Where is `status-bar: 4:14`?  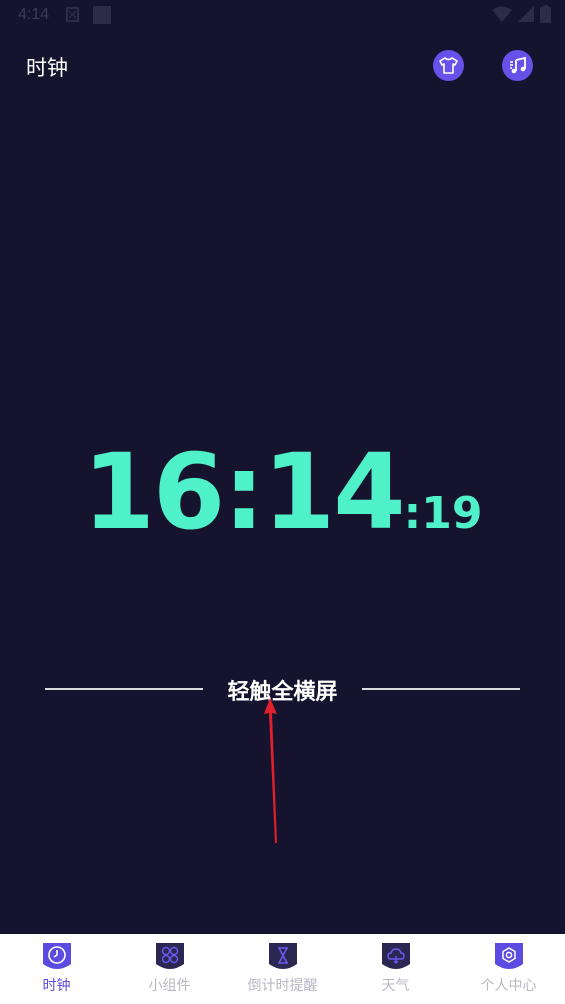 status-bar: 4:14 is located at coordinates (282, 16).